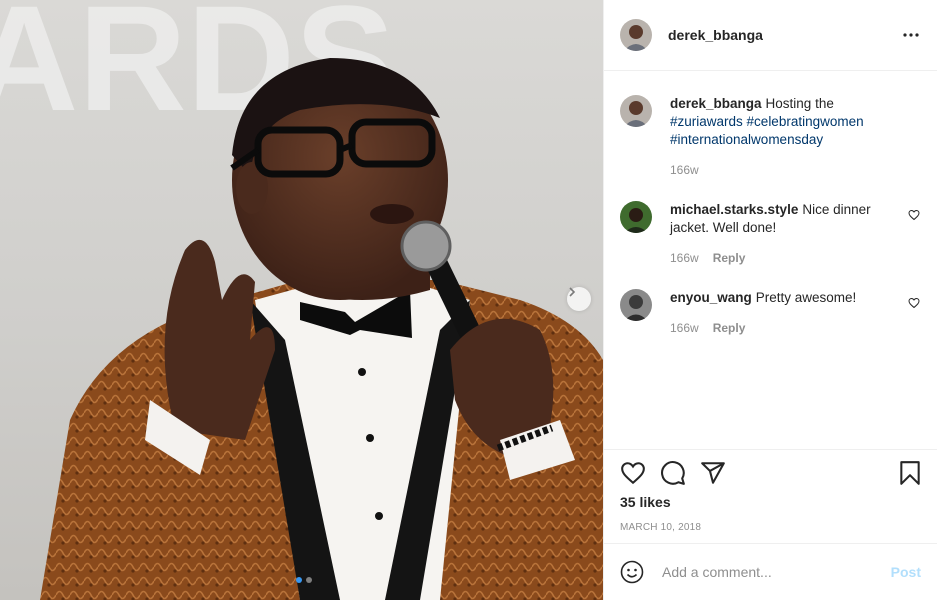 Image resolution: width=937 pixels, height=600 pixels. Describe the element at coordinates (775, 572) in the screenshot. I see `comment-input` at that location.